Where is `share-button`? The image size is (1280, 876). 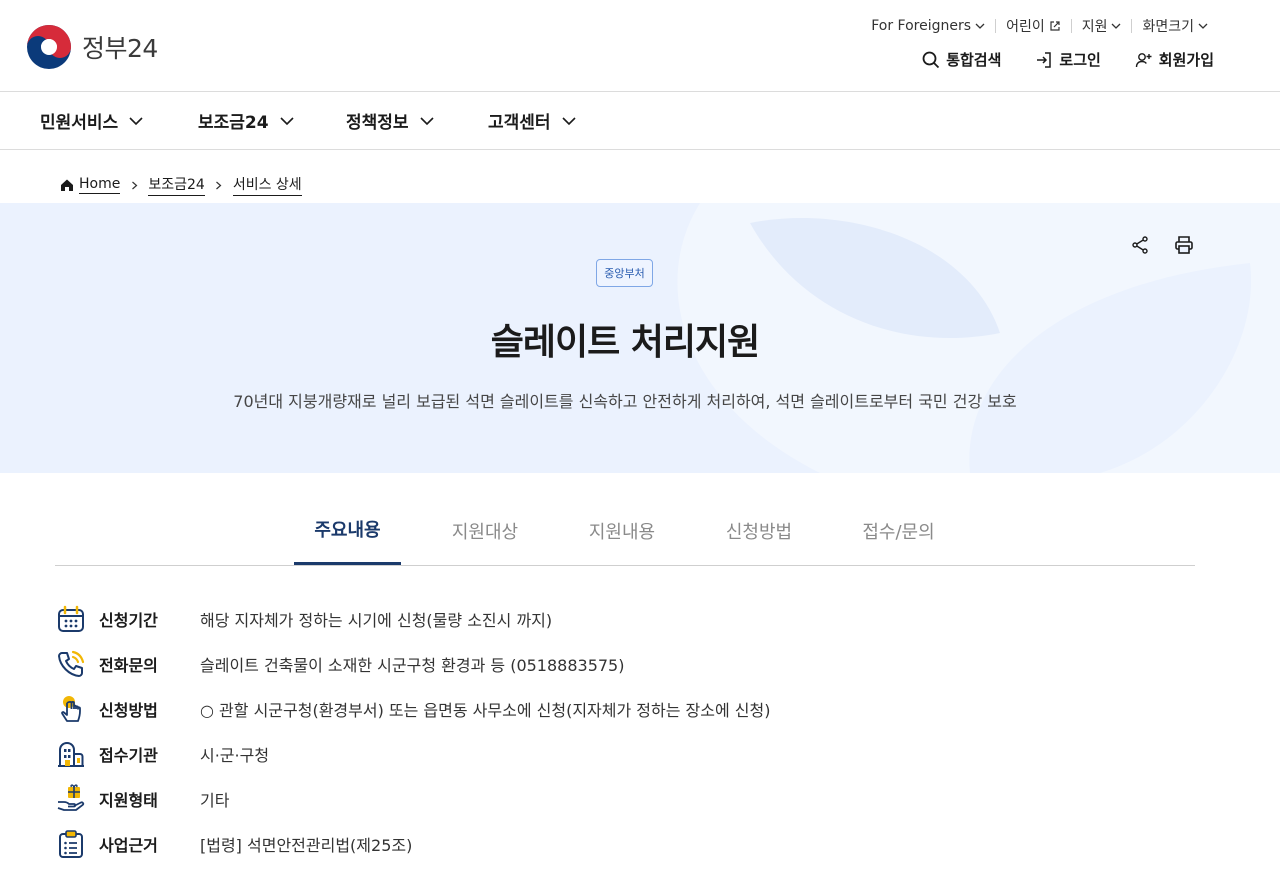
share-button is located at coordinates (1140, 245).